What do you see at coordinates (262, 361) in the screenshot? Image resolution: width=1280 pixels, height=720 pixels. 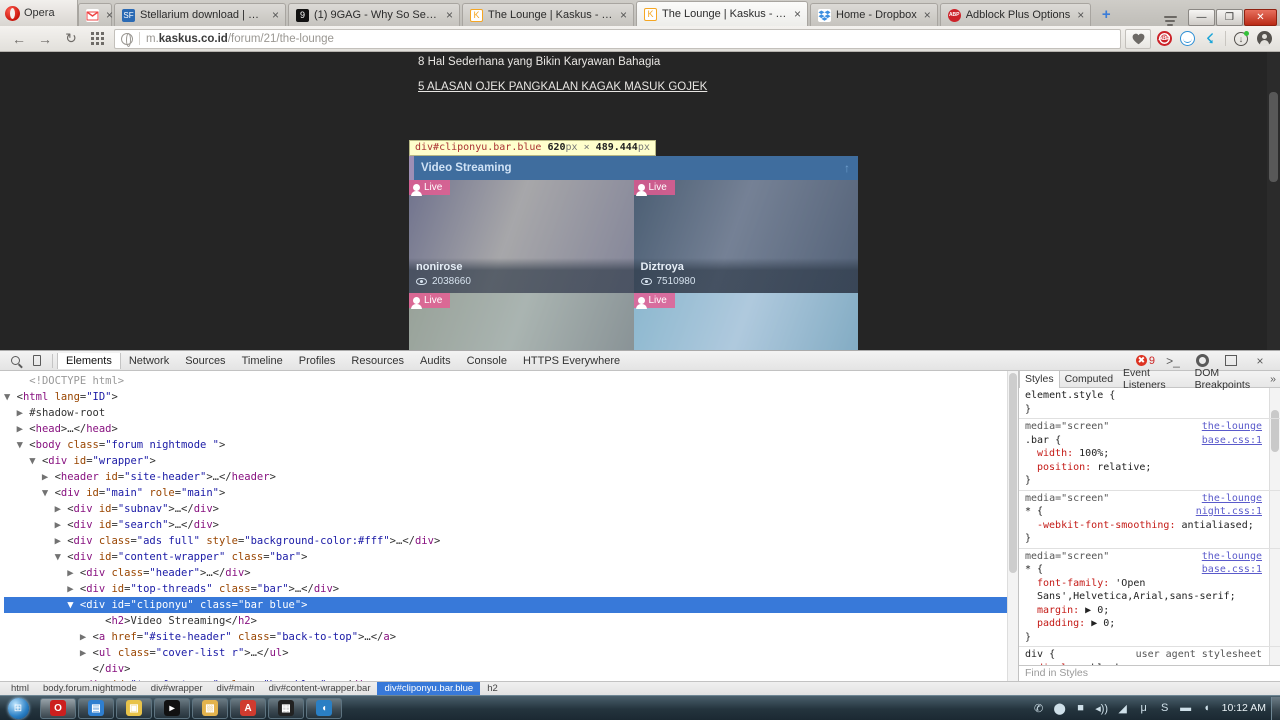 I see `devtools-tab-timeline: Timeline` at bounding box center [262, 361].